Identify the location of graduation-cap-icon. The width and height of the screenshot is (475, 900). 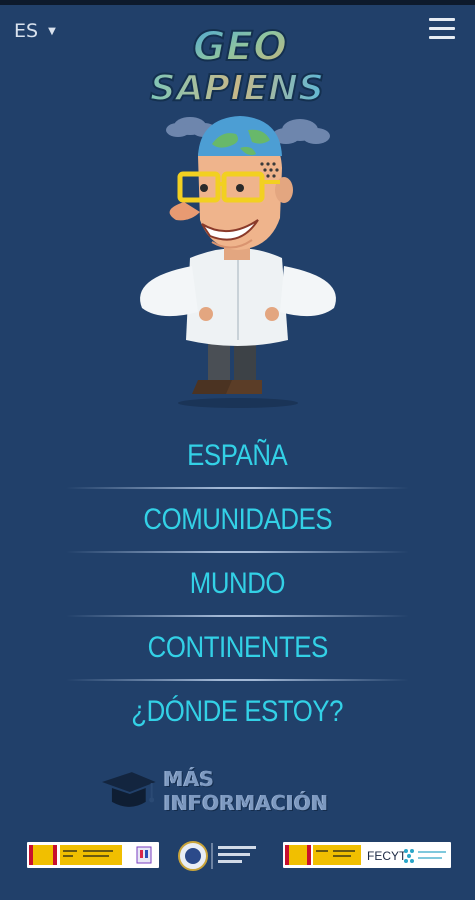
(128, 789).